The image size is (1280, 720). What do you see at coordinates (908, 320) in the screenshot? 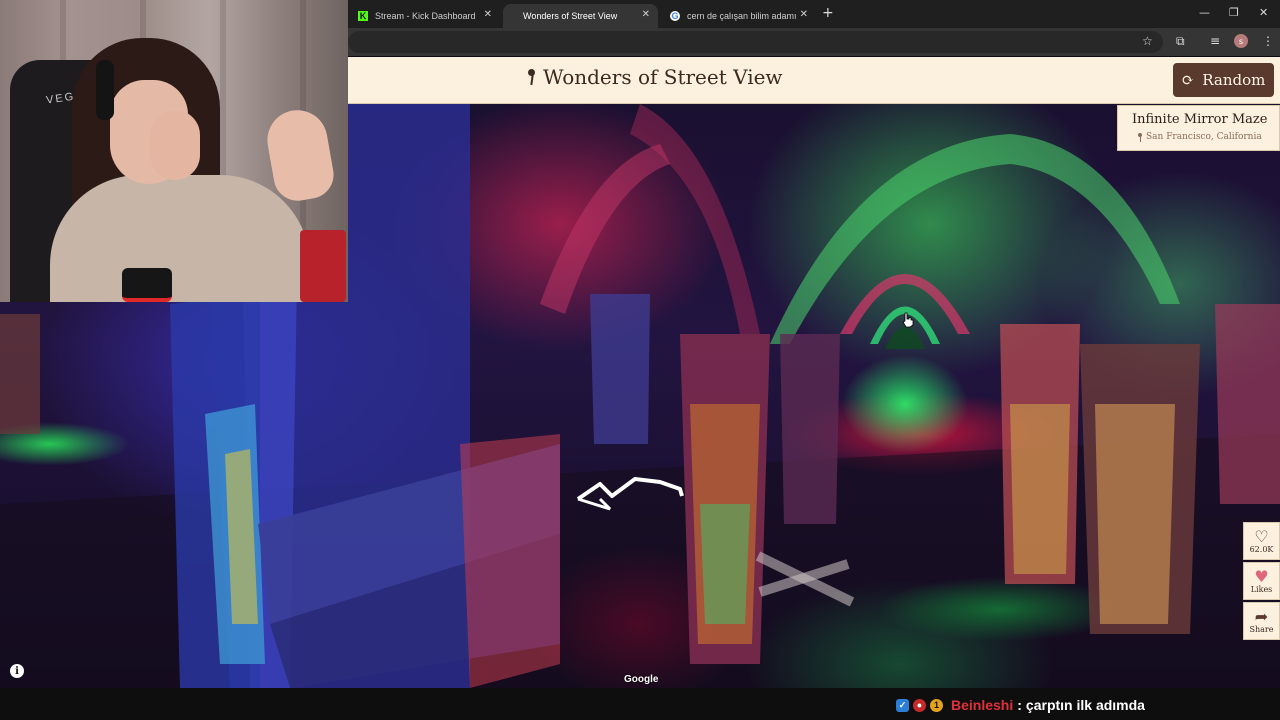
I see `hand-cursor-icon` at bounding box center [908, 320].